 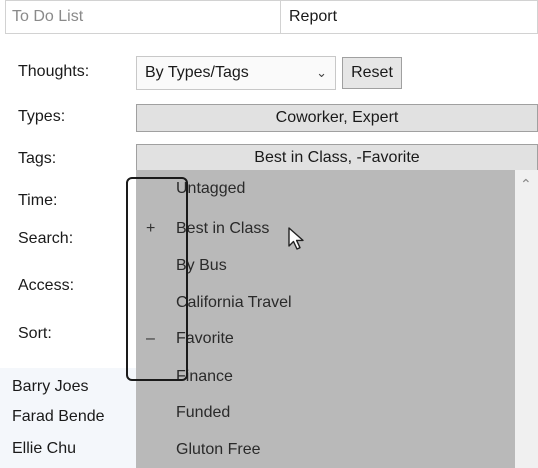 I want to click on sort-label: Sort:, so click(x=35, y=333).